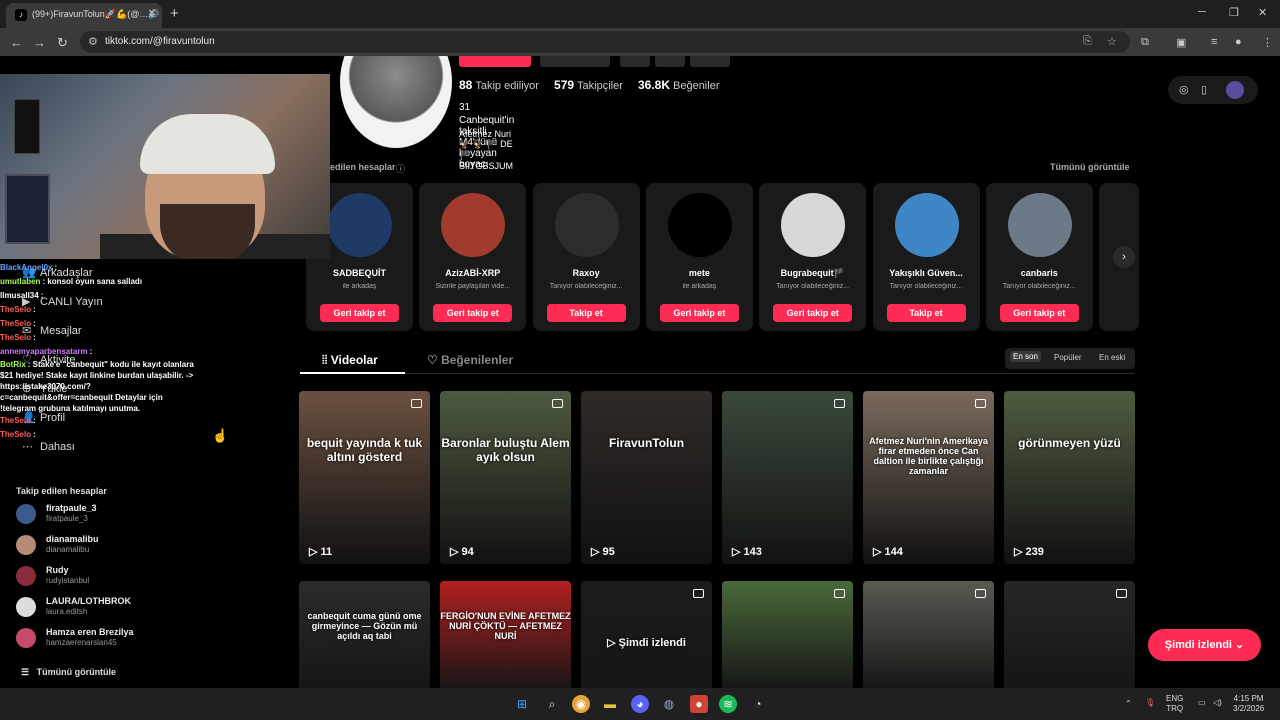 This screenshot has width=1280, height=720. I want to click on new-tab-button: +, so click(174, 13).